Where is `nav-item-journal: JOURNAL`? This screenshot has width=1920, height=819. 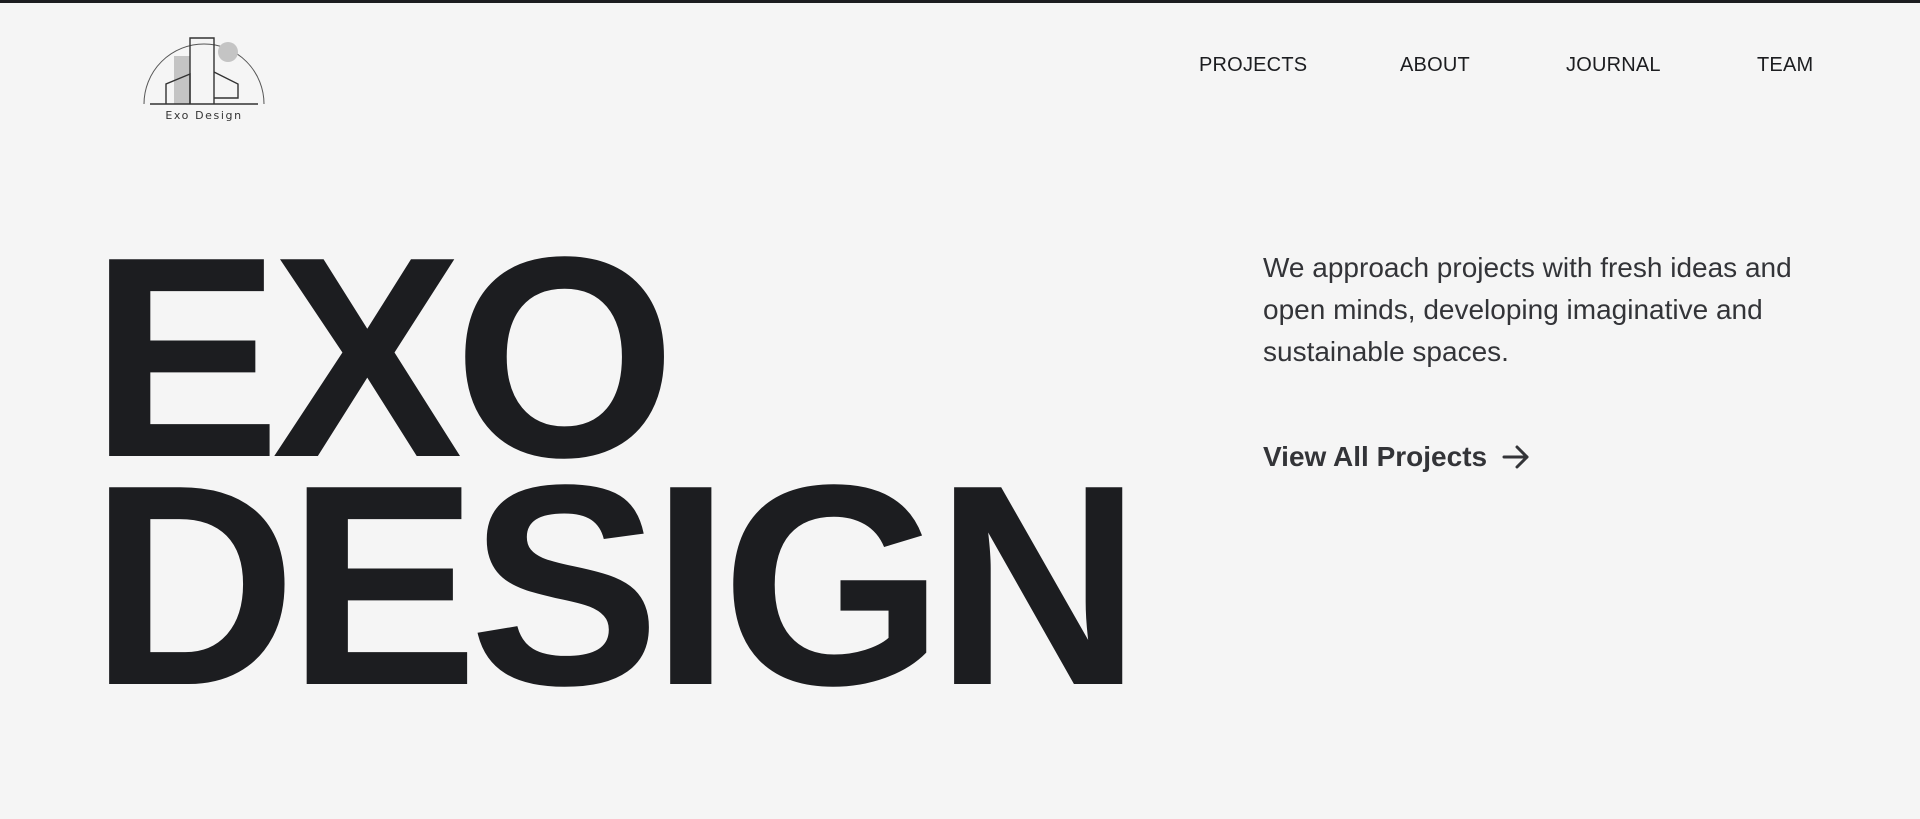
nav-item-journal: JOURNAL is located at coordinates (1613, 65).